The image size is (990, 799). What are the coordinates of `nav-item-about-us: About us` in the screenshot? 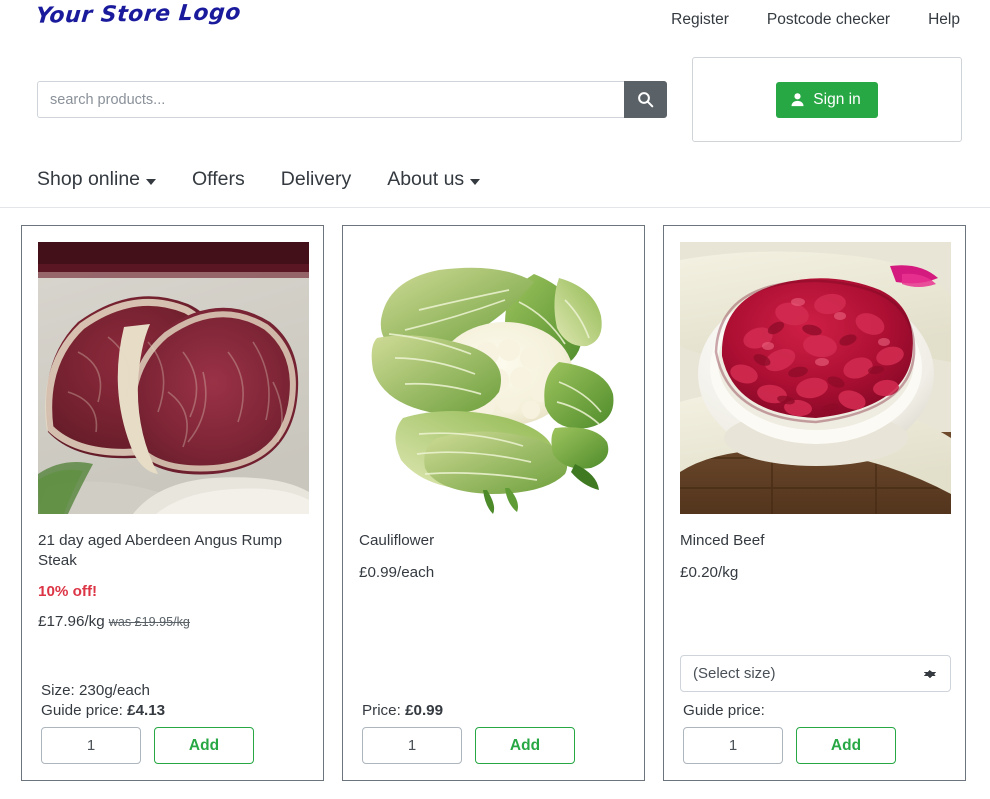 It's located at (434, 179).